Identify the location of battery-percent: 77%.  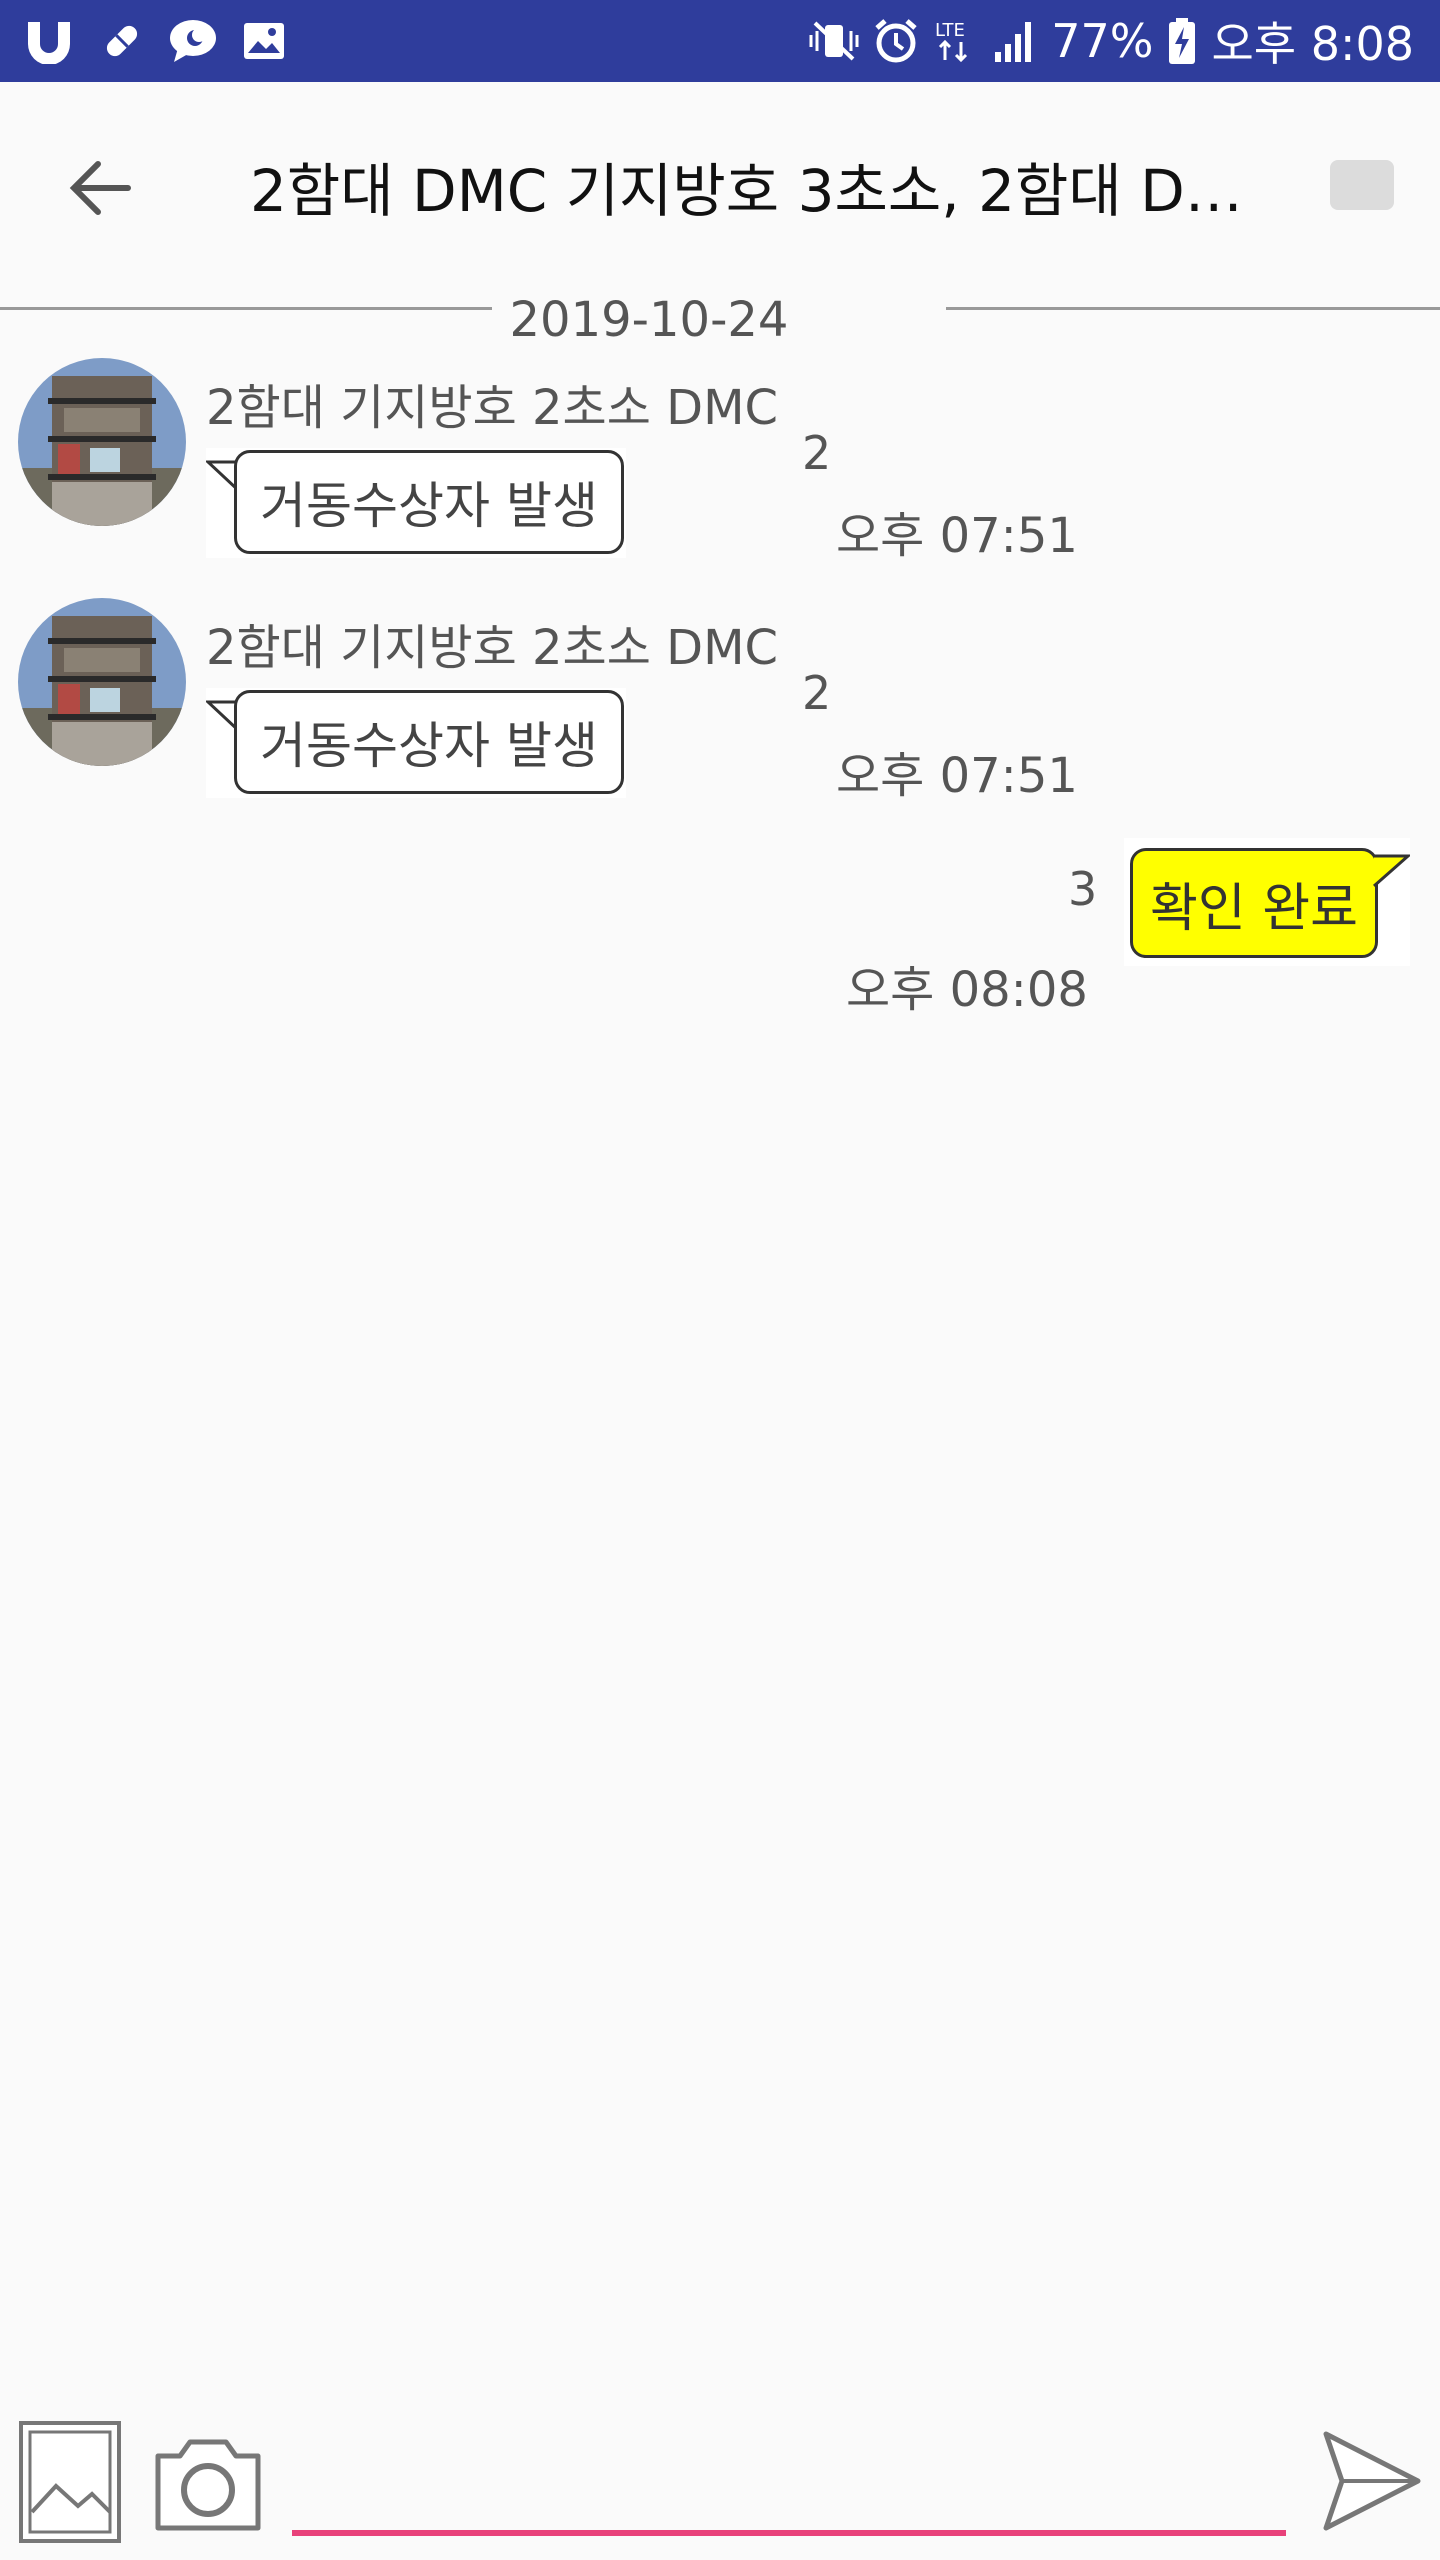
(1102, 41).